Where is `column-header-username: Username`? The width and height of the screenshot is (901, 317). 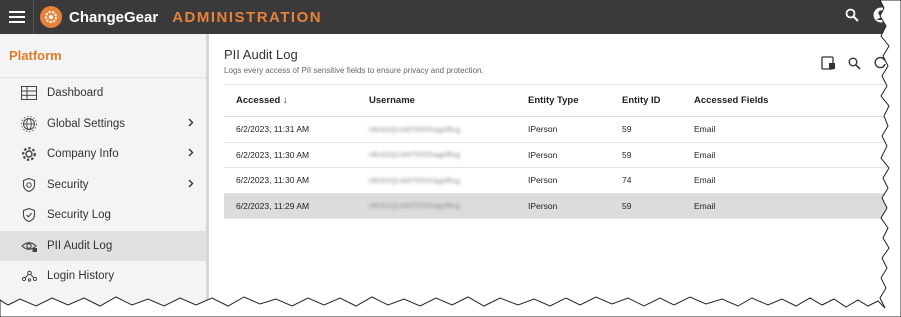 column-header-username: Username is located at coordinates (448, 100).